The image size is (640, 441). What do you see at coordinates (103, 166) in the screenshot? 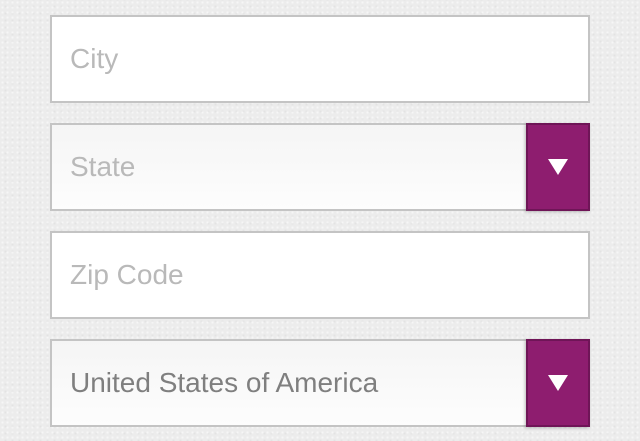
I see `state-select-placeholder: State` at bounding box center [103, 166].